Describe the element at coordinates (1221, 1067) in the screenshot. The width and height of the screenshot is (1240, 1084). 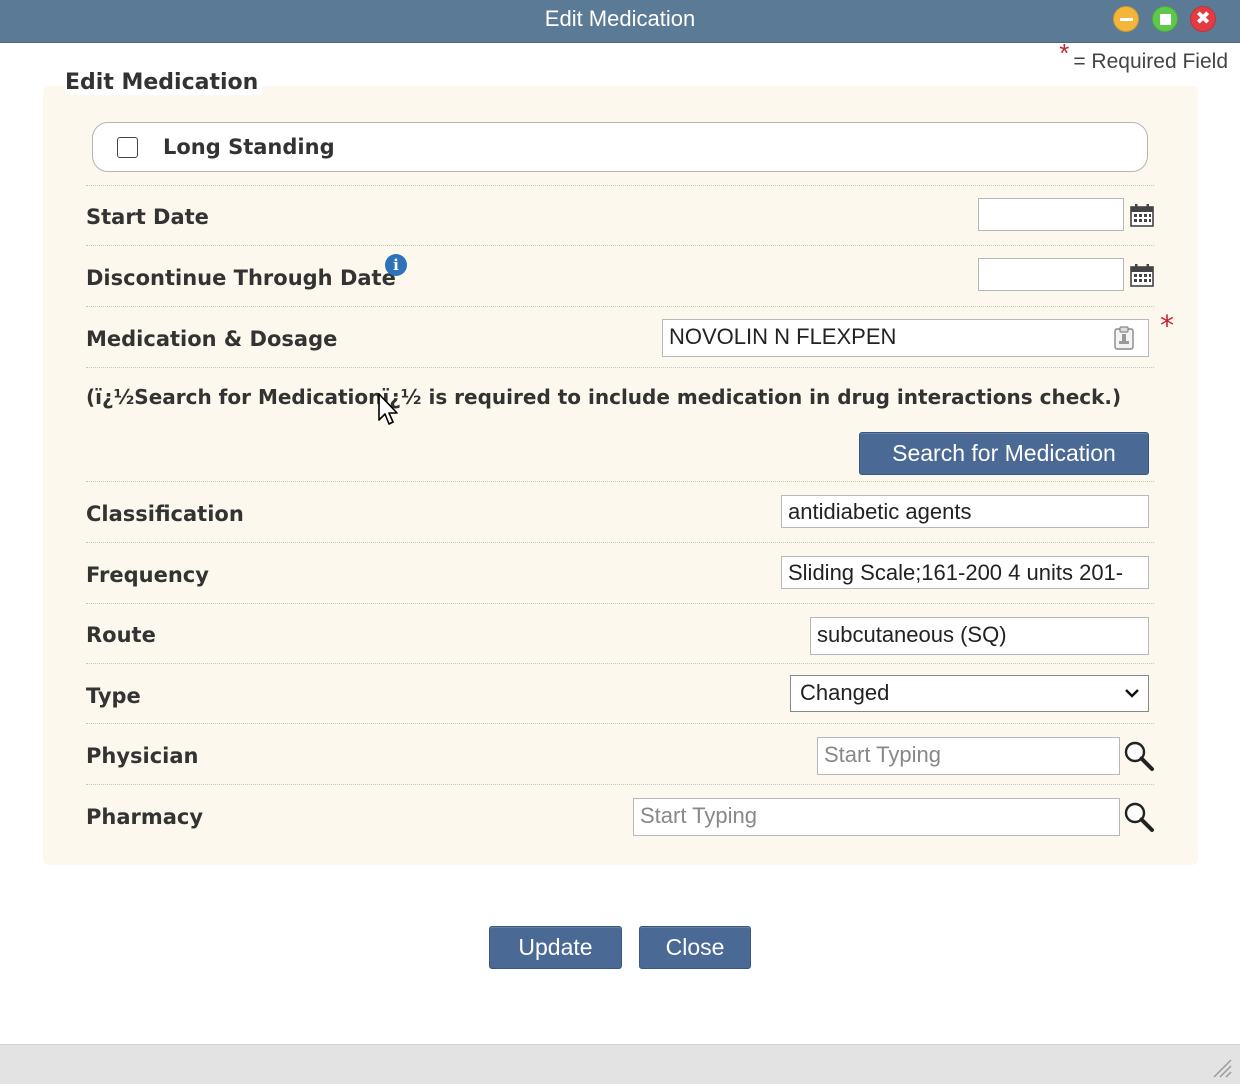
I see `resize-grip-icon` at that location.